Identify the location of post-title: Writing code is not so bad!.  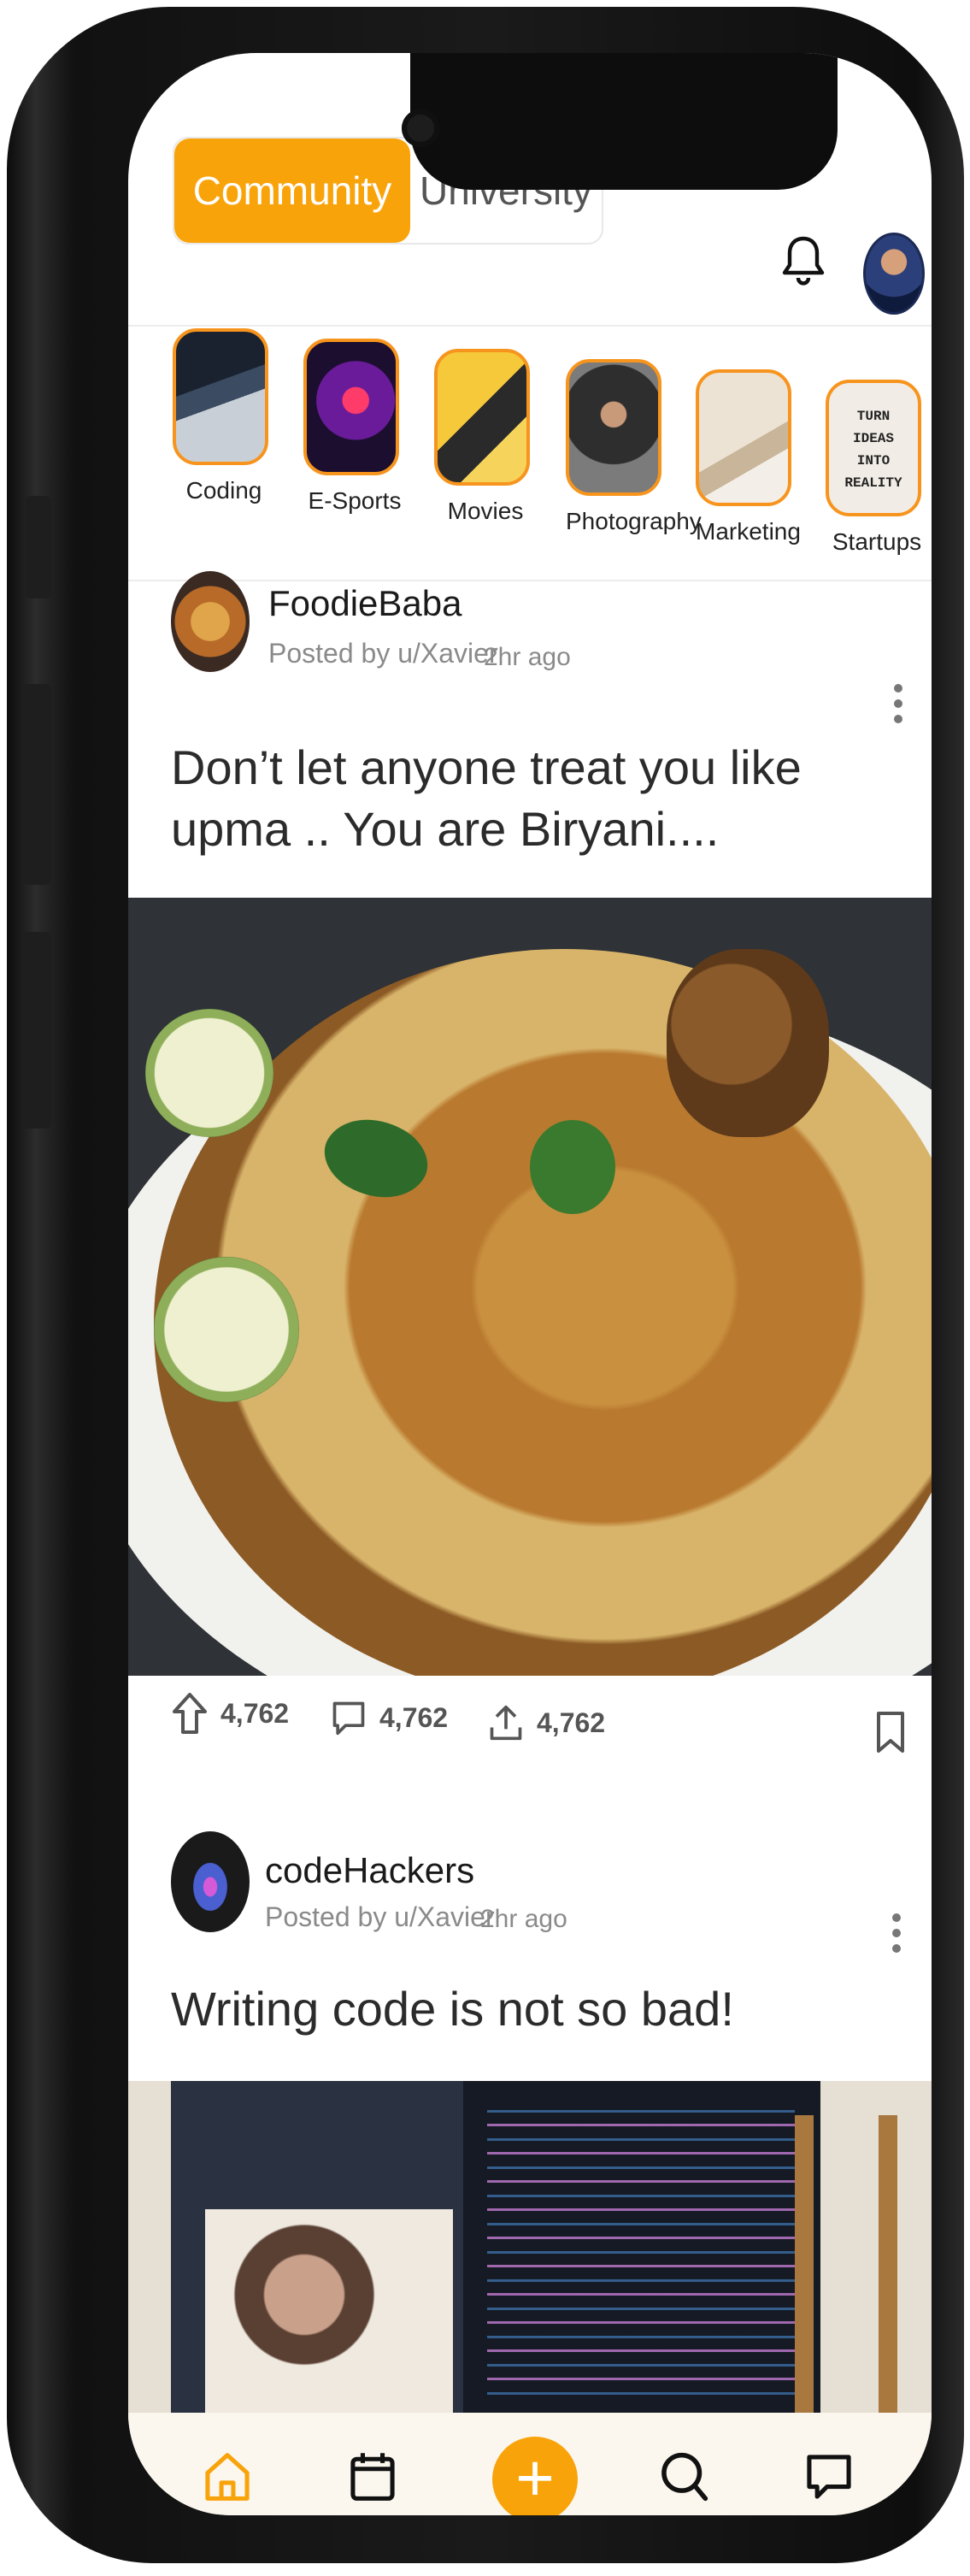
(521, 2009).